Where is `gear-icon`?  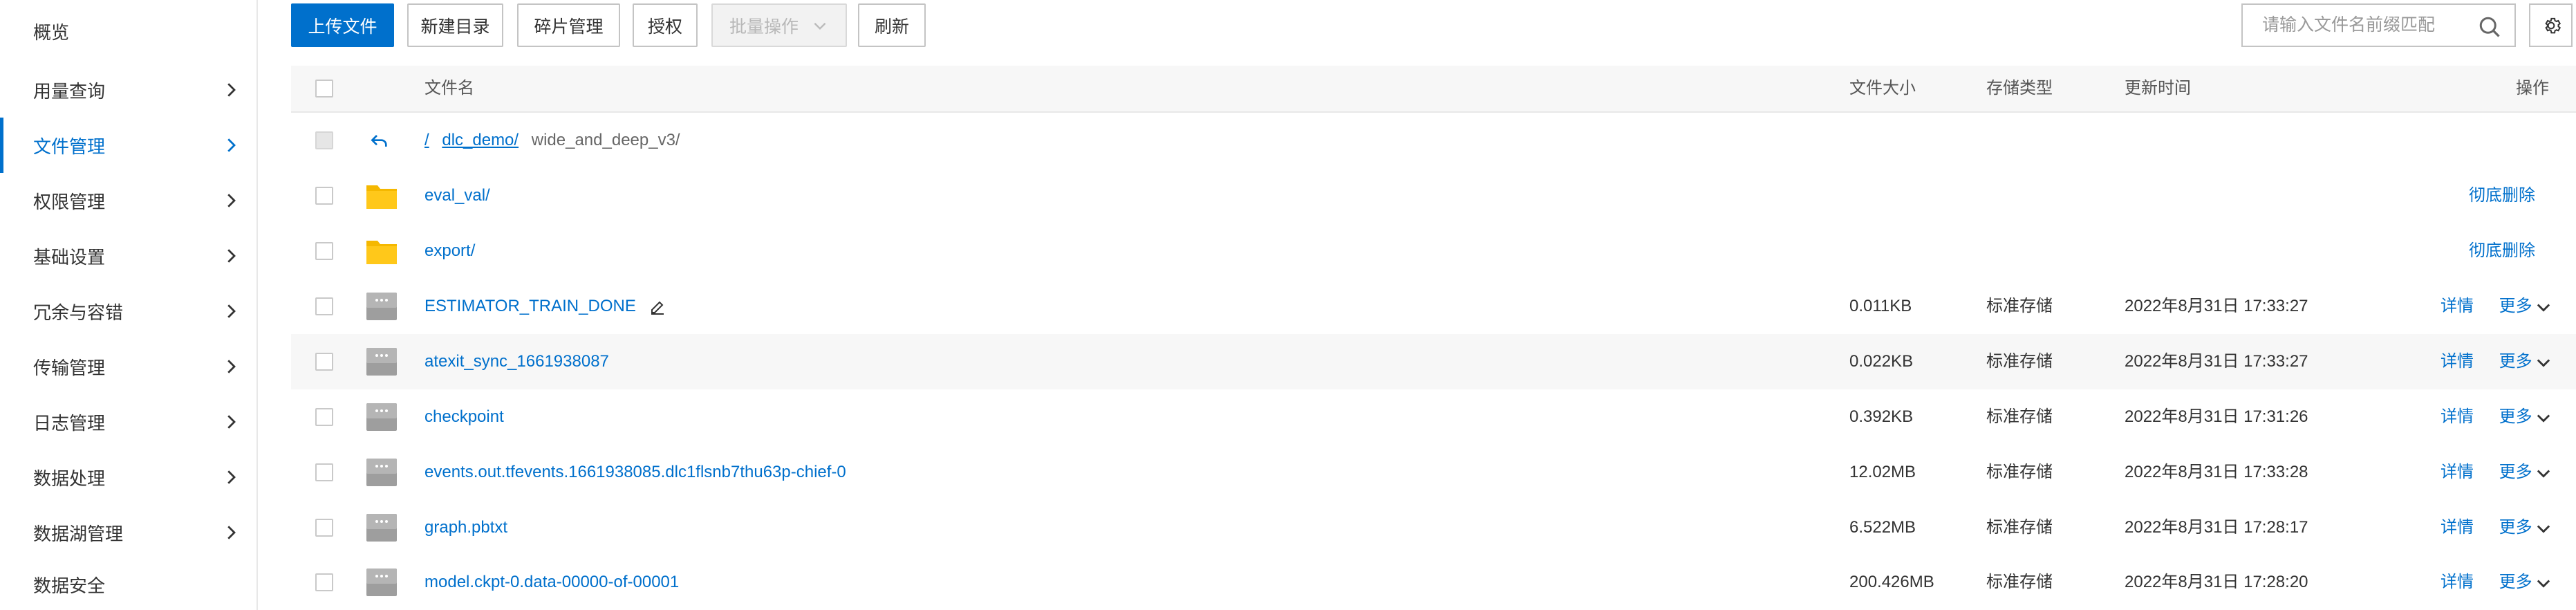
gear-icon is located at coordinates (2552, 25).